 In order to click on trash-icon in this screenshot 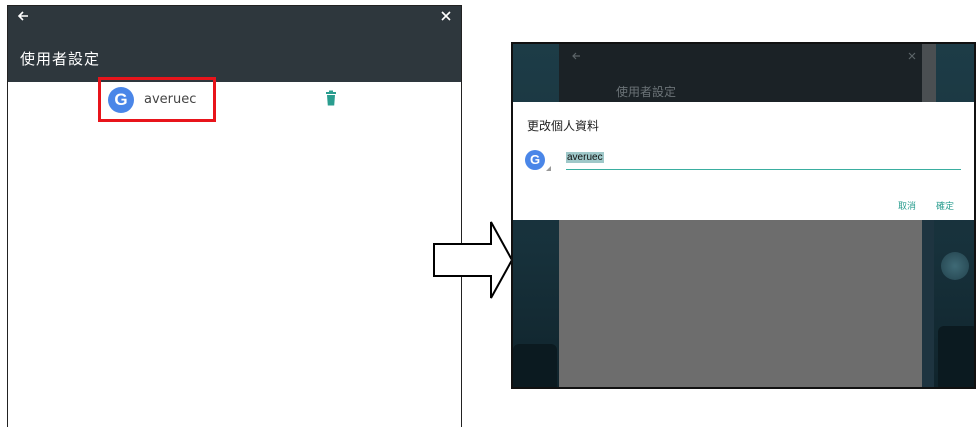, I will do `click(331, 98)`.